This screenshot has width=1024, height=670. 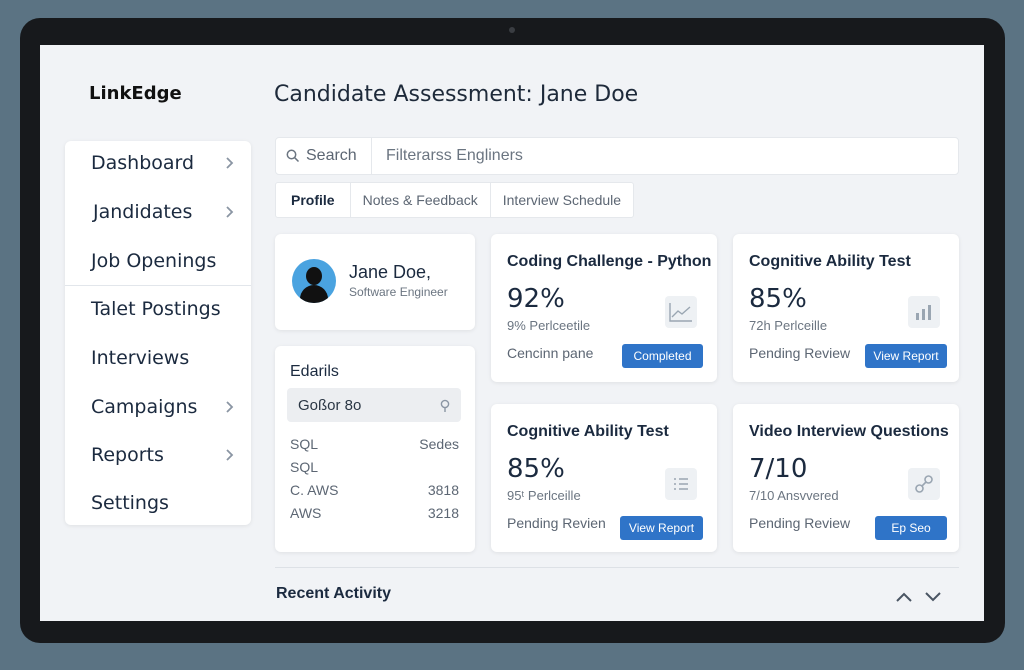 What do you see at coordinates (140, 358) in the screenshot?
I see `sidebar-item-label: Interviews` at bounding box center [140, 358].